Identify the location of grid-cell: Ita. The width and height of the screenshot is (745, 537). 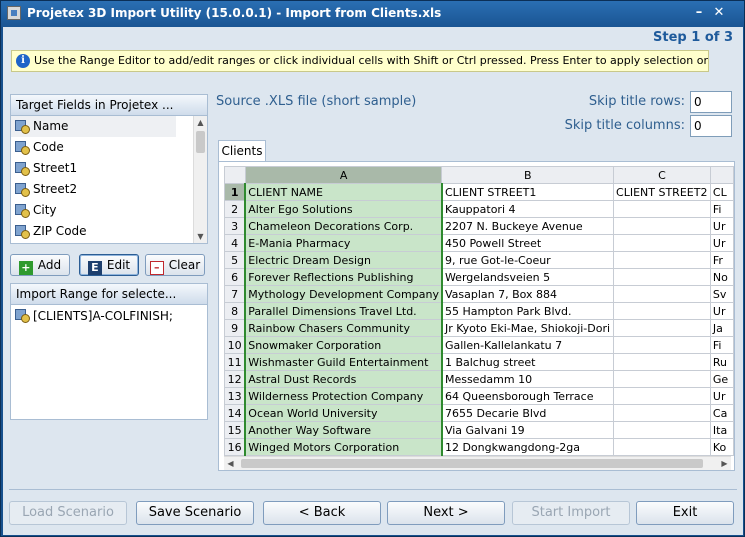
(721, 430).